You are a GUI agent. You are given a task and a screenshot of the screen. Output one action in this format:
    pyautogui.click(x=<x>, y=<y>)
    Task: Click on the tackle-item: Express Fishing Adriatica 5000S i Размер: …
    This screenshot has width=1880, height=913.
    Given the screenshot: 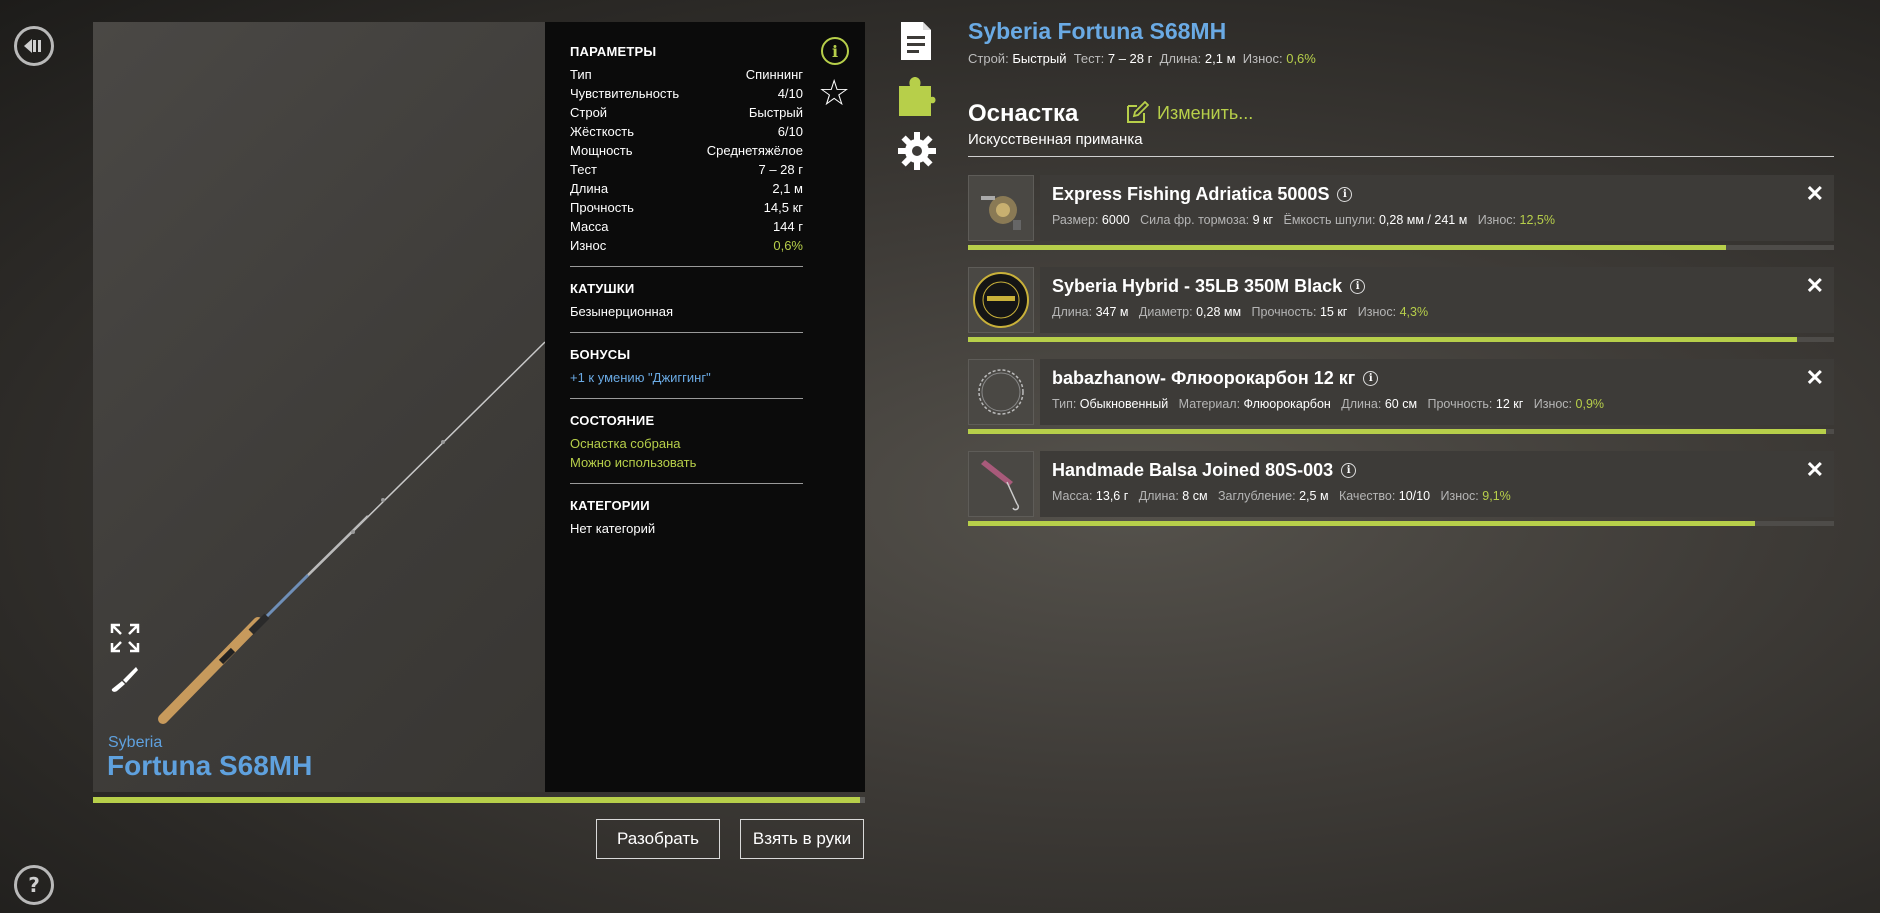 What is the action you would take?
    pyautogui.click(x=1401, y=212)
    